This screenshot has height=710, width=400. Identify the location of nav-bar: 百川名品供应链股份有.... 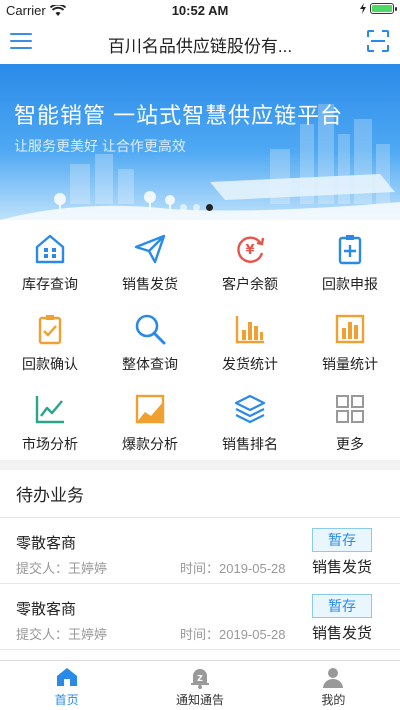
(200, 42).